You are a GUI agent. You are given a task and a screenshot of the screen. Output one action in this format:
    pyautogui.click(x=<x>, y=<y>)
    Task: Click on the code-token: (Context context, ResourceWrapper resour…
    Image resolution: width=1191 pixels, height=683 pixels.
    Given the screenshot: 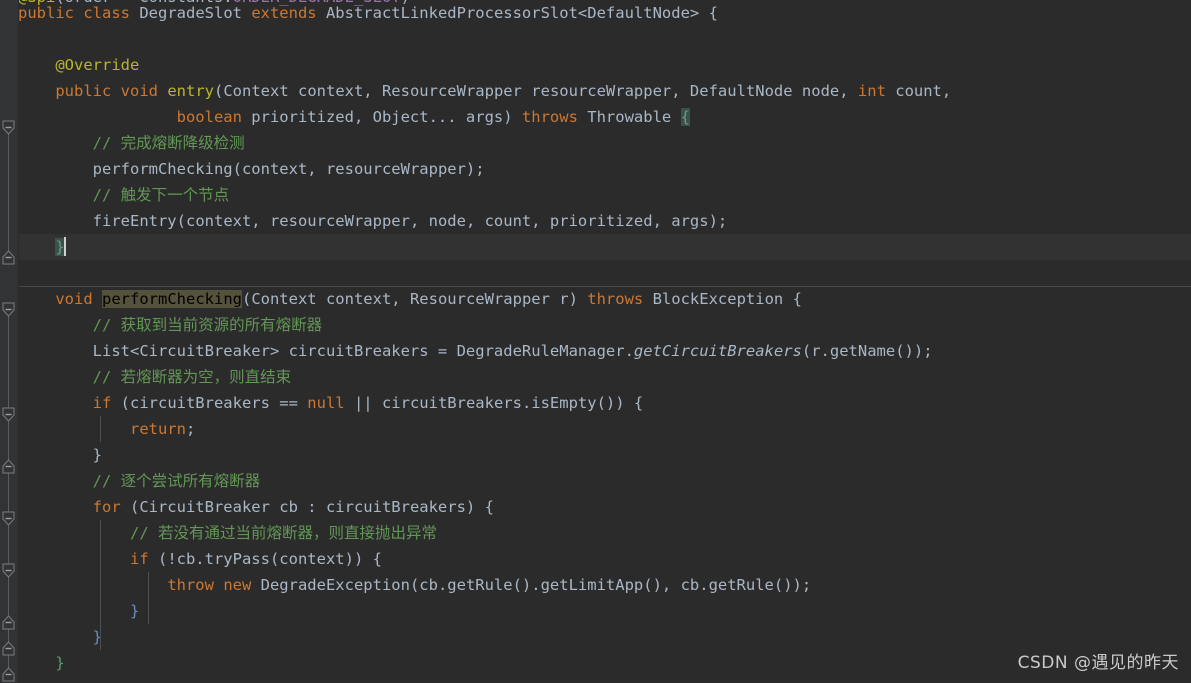 What is the action you would take?
    pyautogui.click(x=536, y=91)
    